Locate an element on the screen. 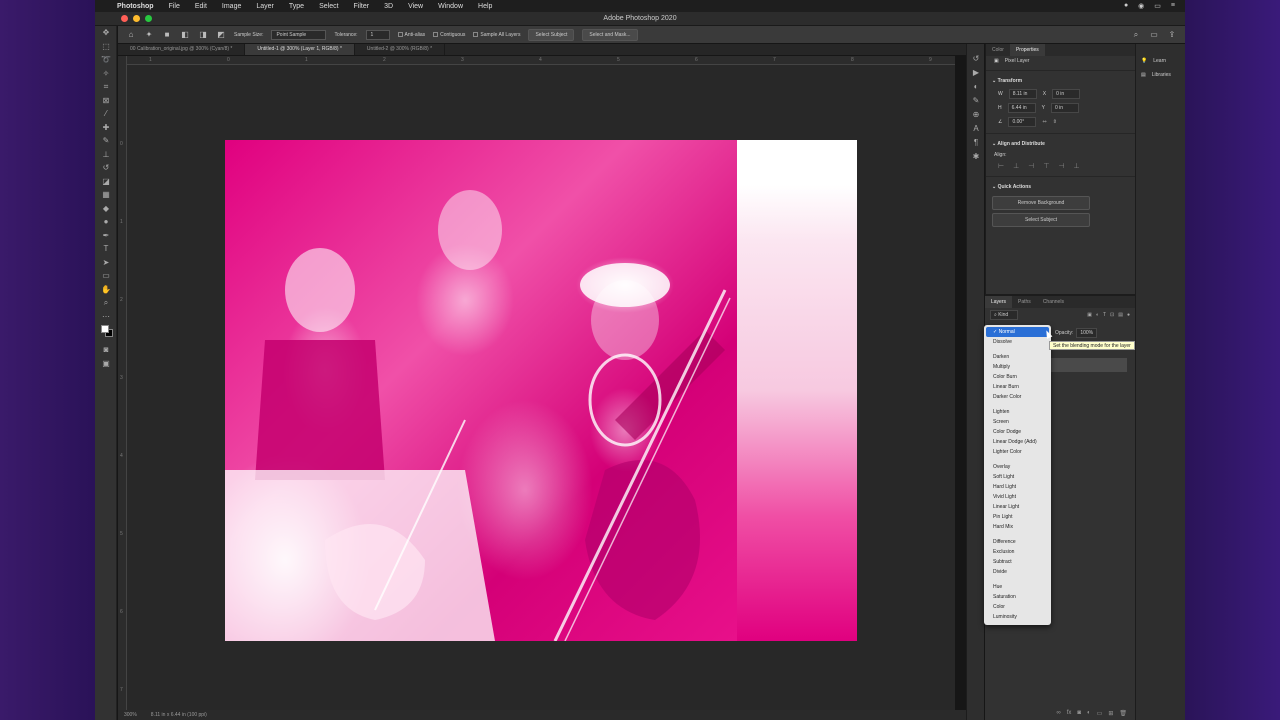  tab-untitled-1: Untitled-1 @ 300% (Layer 1, RGB/8) * is located at coordinates (300, 49).